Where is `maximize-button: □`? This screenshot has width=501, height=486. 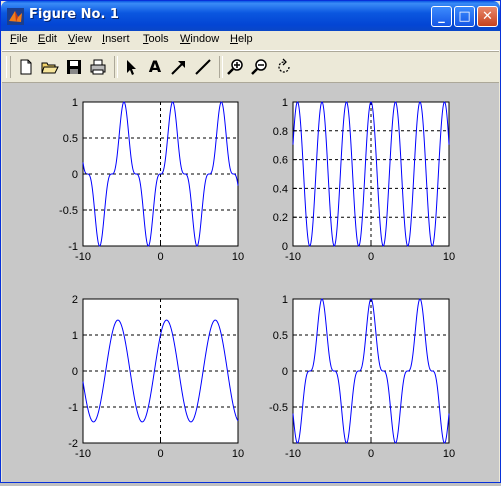
maximize-button: □ is located at coordinates (464, 16).